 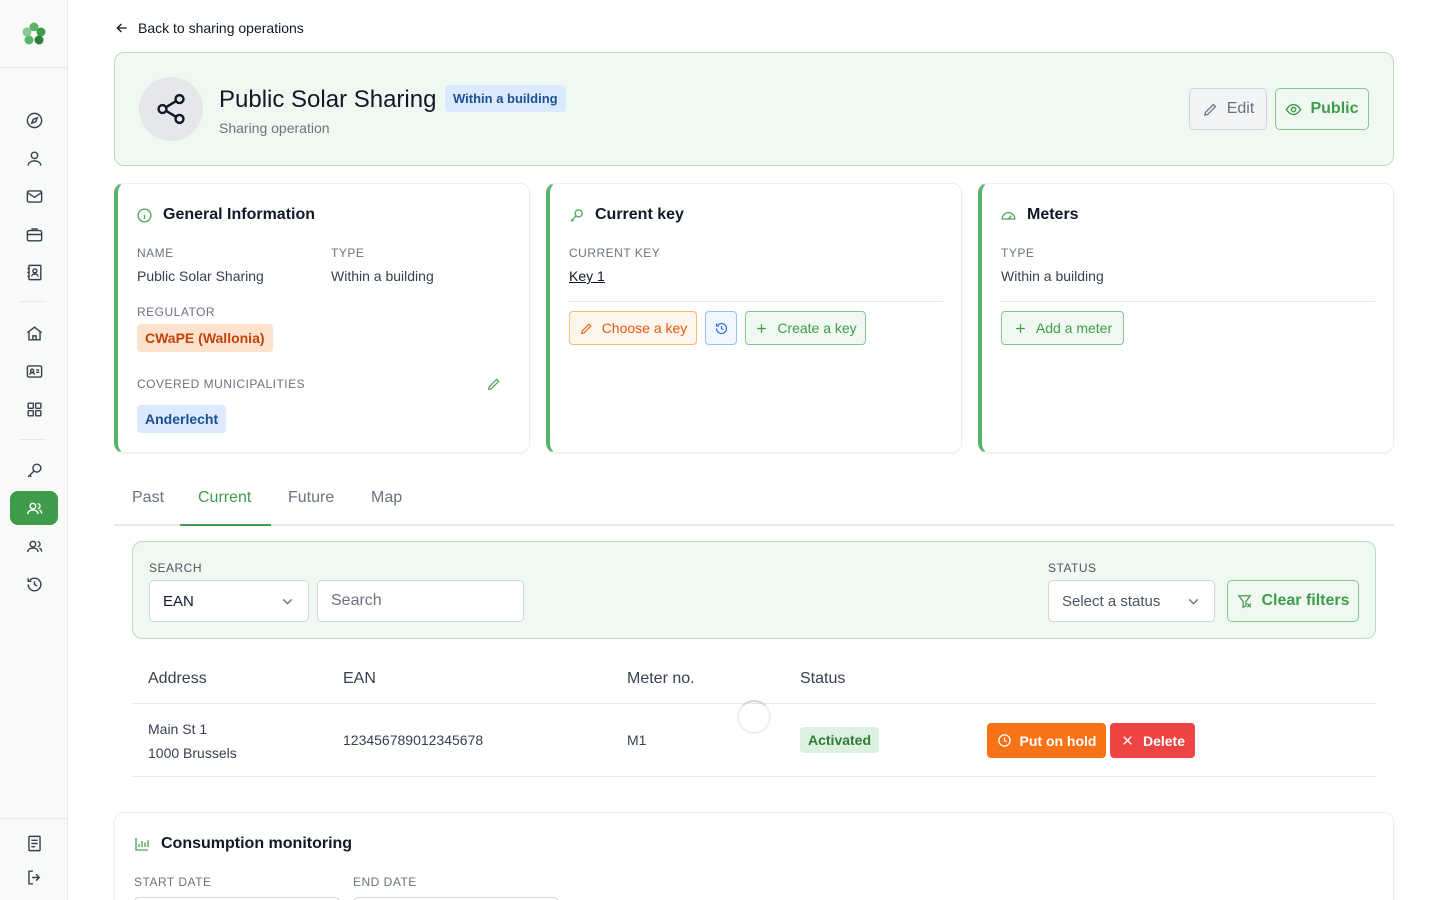 I want to click on column-header-ean: EAN, so click(x=359, y=678).